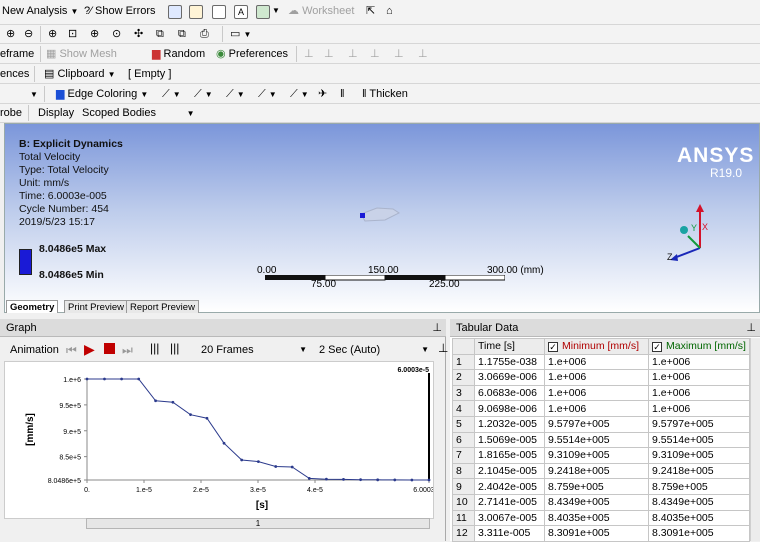  What do you see at coordinates (601, 455) in the screenshot?
I see `table-row: 7 1.8165e-005 9.3109e+005 9.3109e+005` at bounding box center [601, 455].